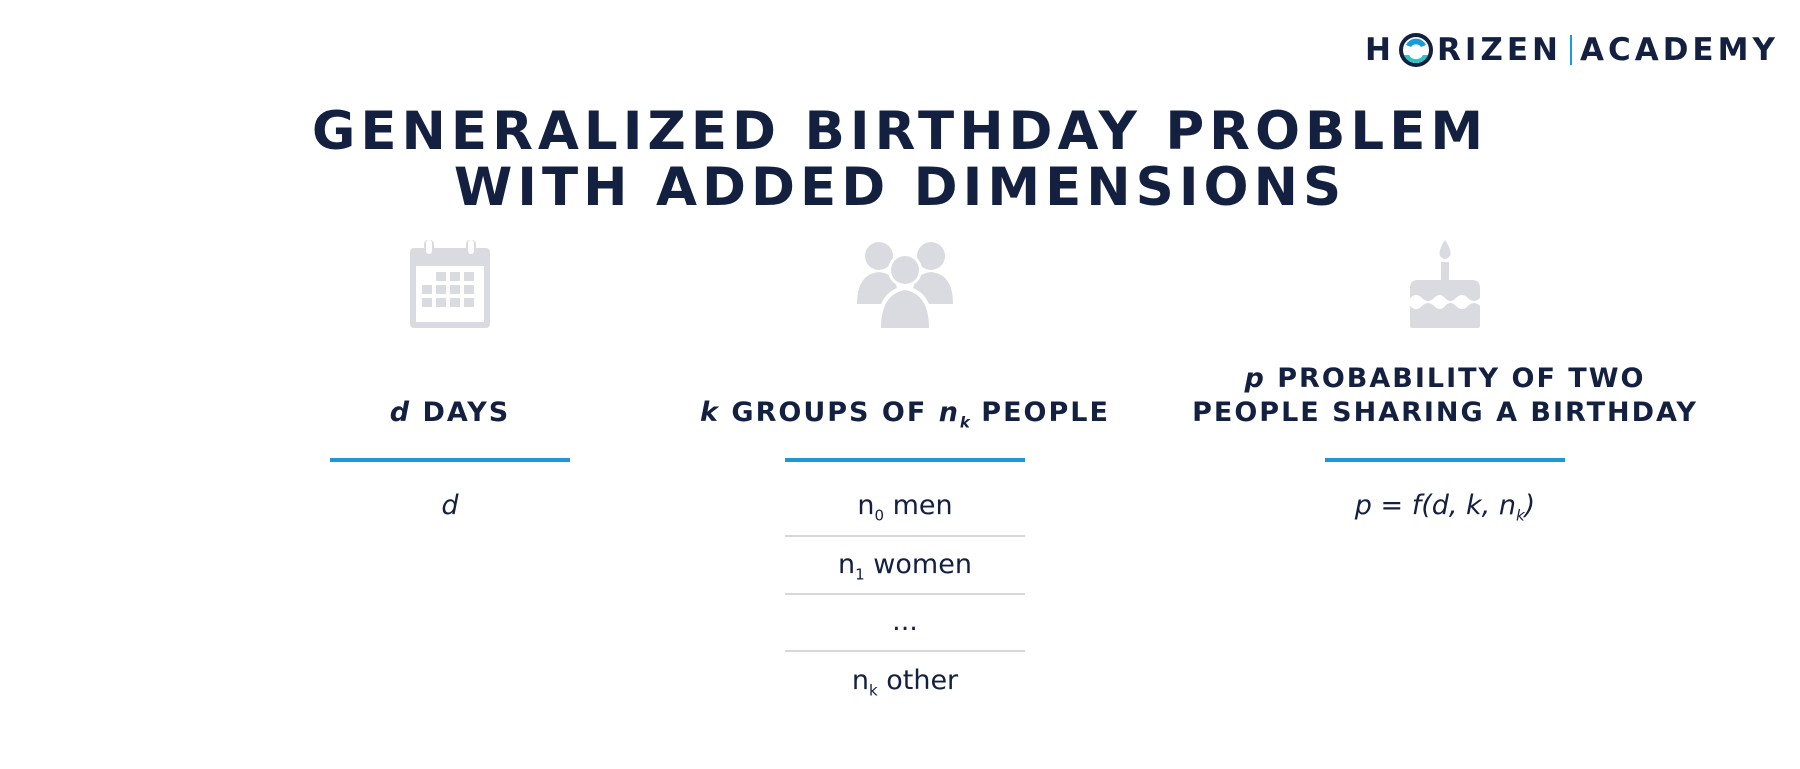 Image resolution: width=1800 pixels, height=769 pixels. I want to click on formula-end: ), so click(1530, 505).